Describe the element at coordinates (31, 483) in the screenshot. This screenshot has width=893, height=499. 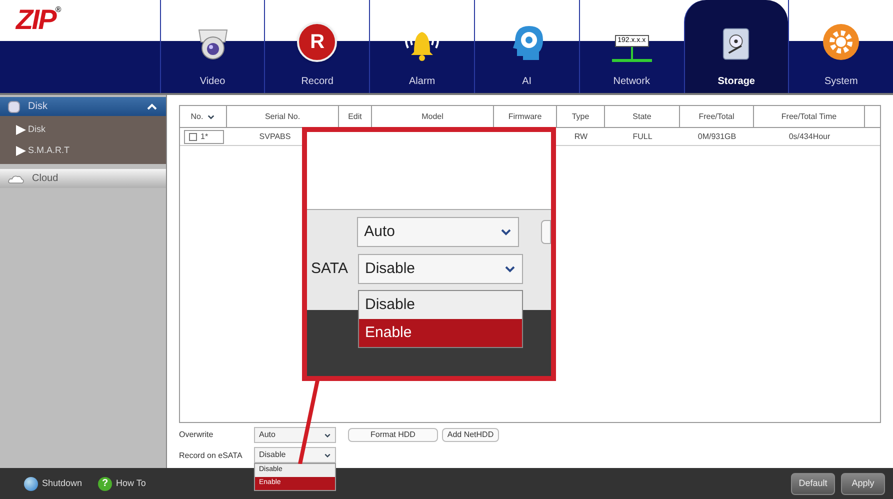
I see `globe-icon` at that location.